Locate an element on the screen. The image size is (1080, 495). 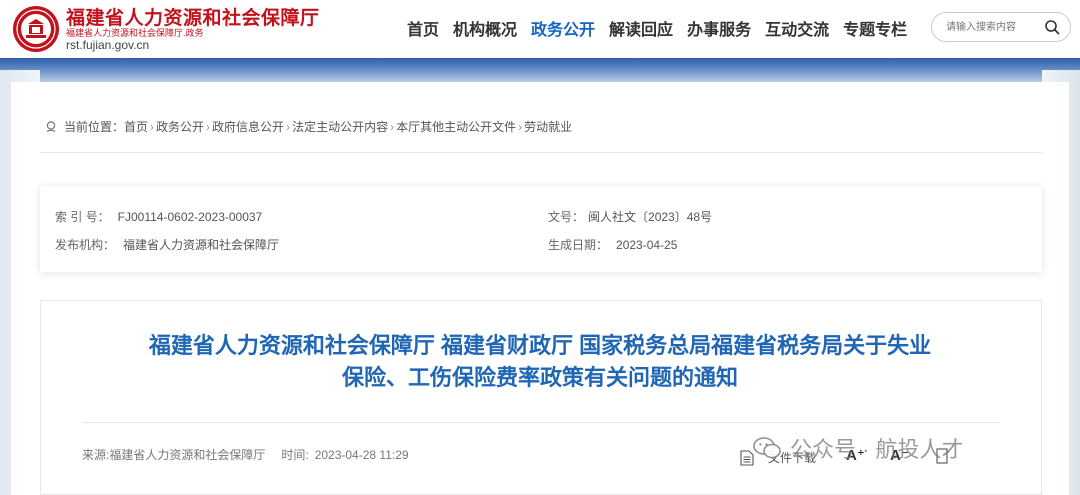
file-download-label: 文件下载 is located at coordinates (792, 458).